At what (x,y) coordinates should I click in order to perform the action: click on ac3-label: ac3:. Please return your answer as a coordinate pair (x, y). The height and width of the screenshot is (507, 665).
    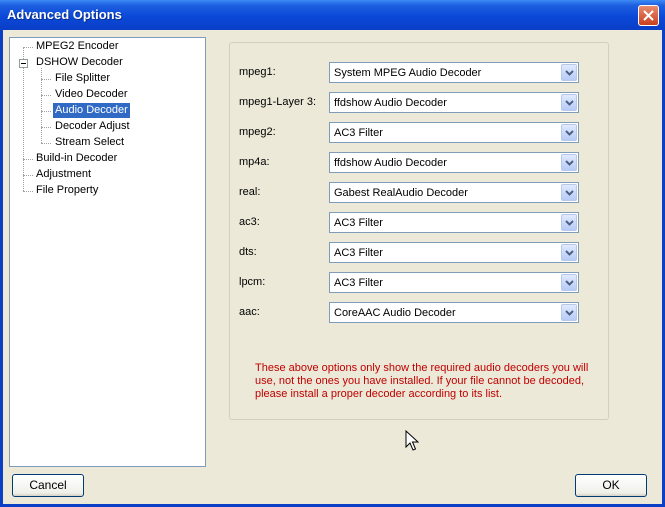
    Looking at the image, I should click on (249, 222).